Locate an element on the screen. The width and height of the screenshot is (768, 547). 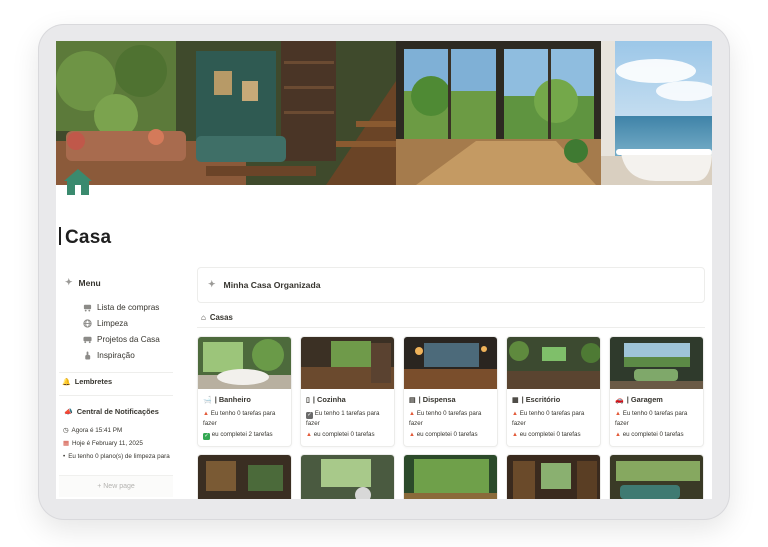
globe-icon is located at coordinates (87, 323).